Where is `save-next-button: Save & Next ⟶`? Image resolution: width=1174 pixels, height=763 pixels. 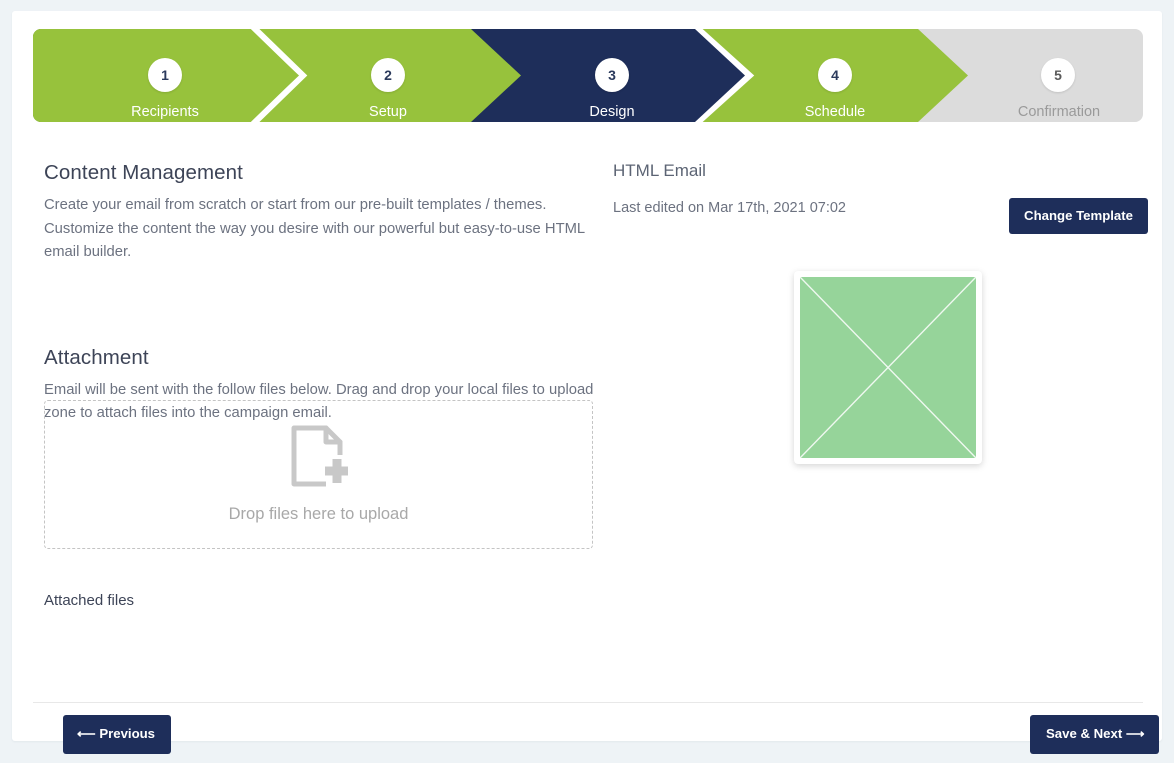 save-next-button: Save & Next ⟶ is located at coordinates (1094, 734).